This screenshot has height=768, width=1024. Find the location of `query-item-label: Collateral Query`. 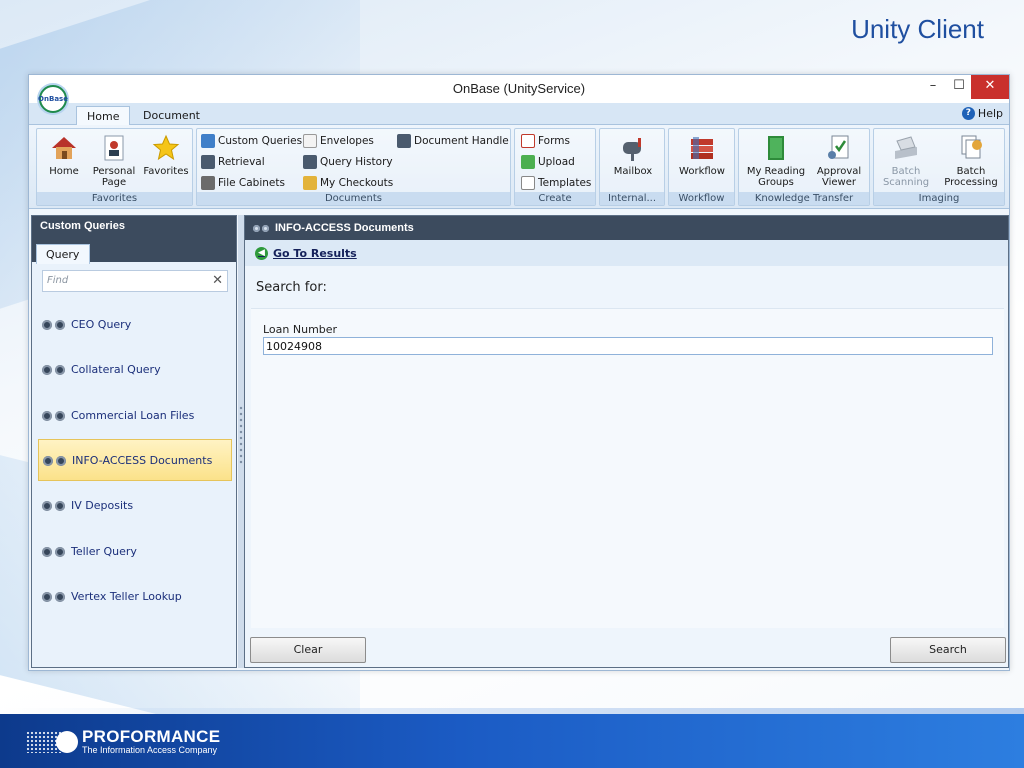

query-item-label: Collateral Query is located at coordinates (116, 369).